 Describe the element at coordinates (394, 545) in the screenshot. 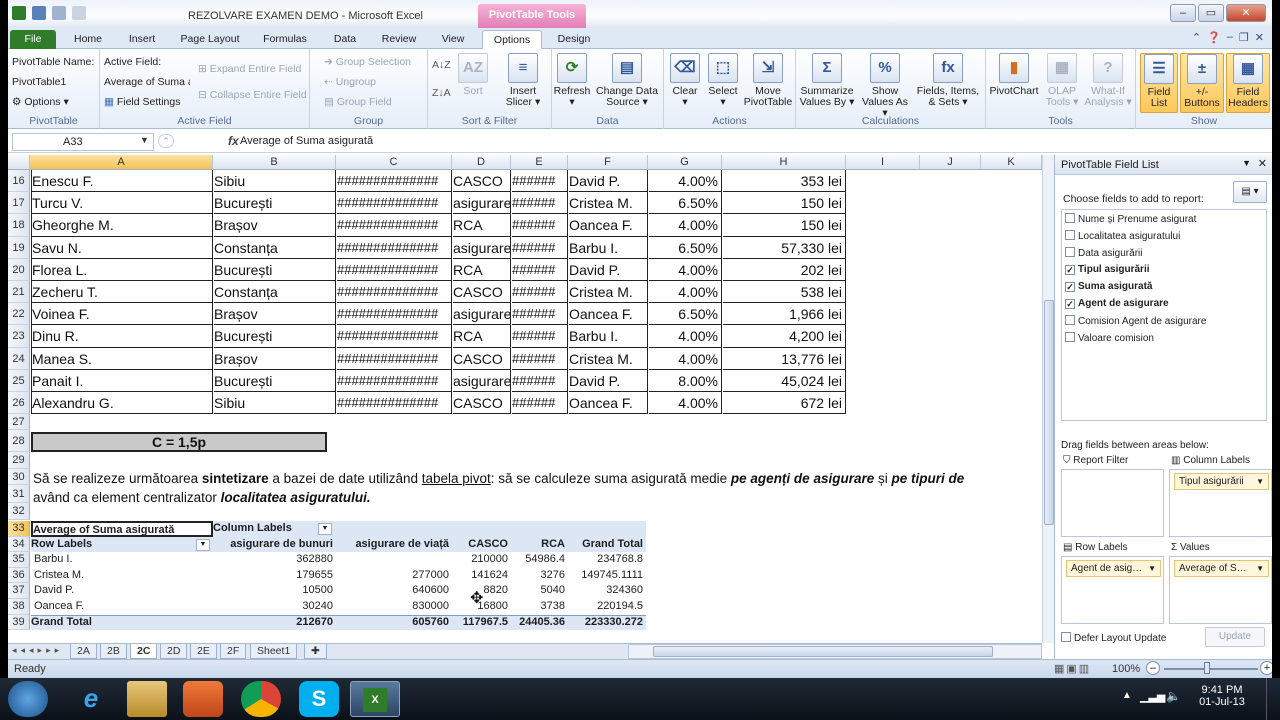

I see `pivot-col-header: asigurare de viață` at that location.